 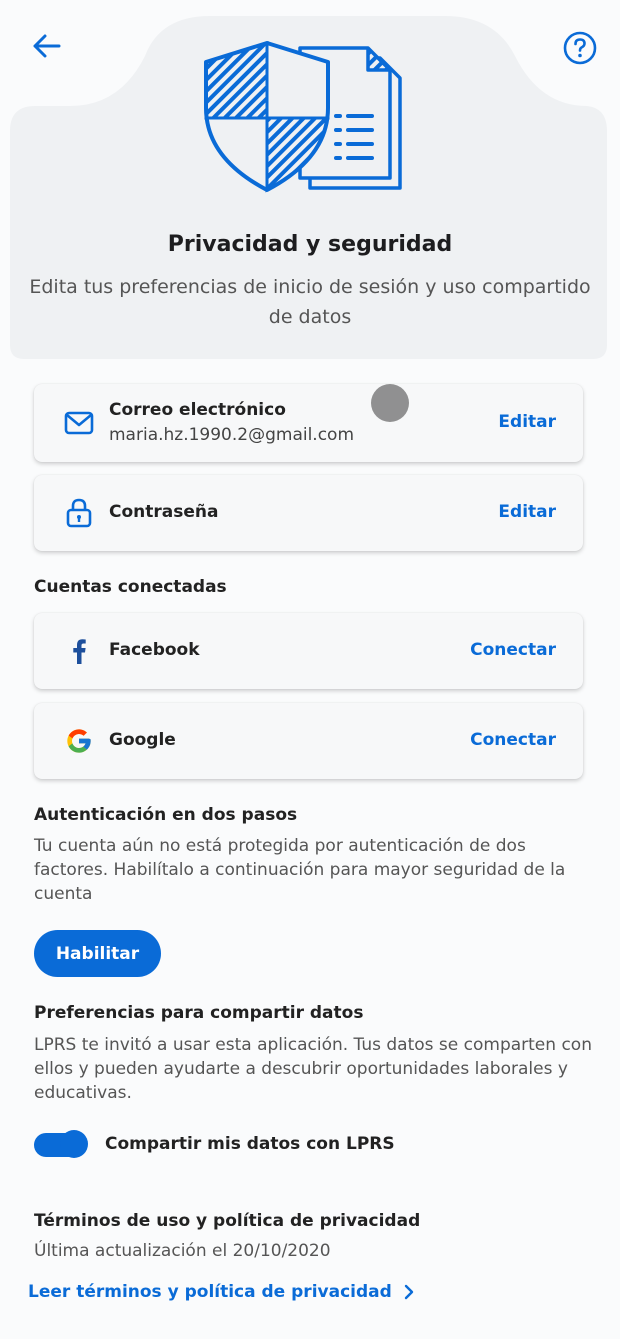 I want to click on chevron-right-icon, so click(x=409, y=1292).